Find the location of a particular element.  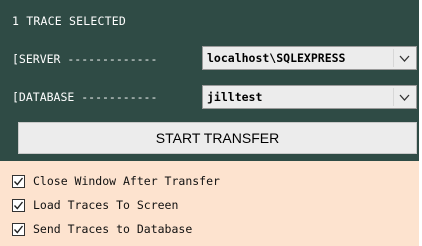

server-label: [SERVER ------------- is located at coordinates (85, 59).